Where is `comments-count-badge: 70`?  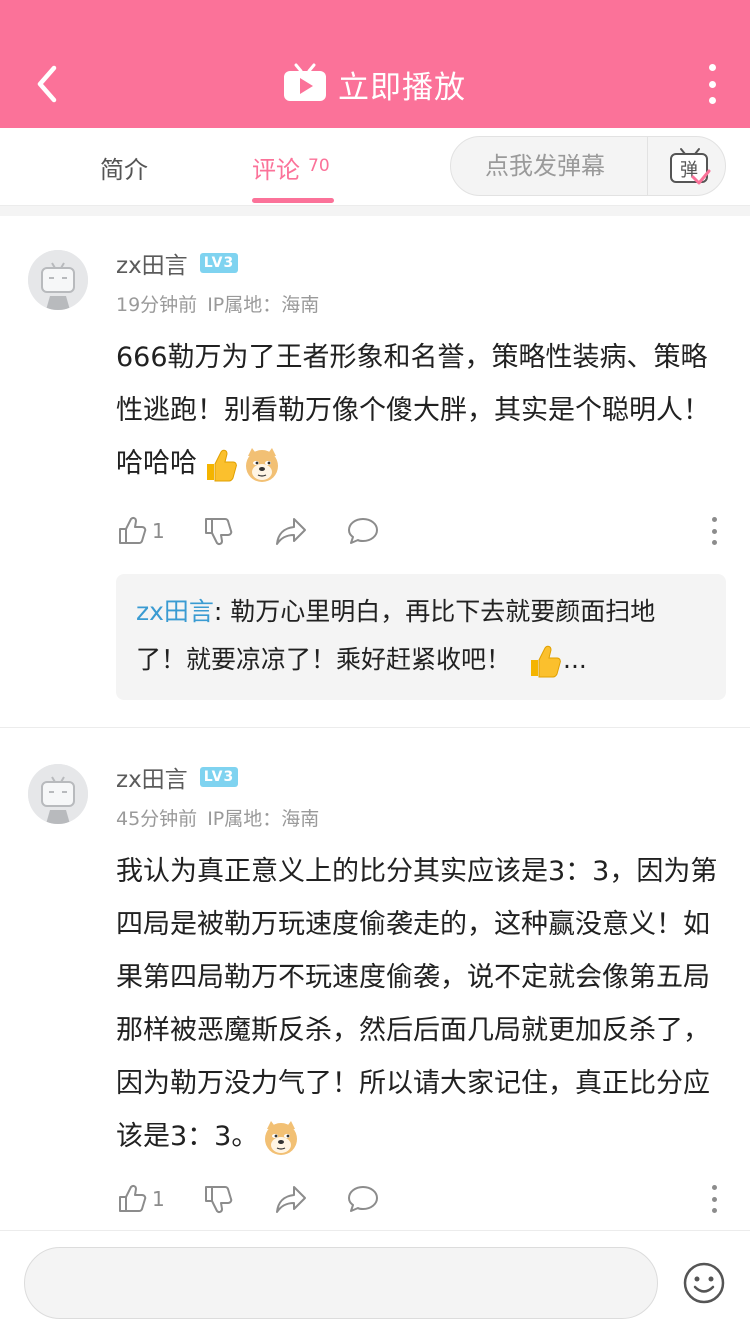
comments-count-badge: 70 is located at coordinates (319, 166).